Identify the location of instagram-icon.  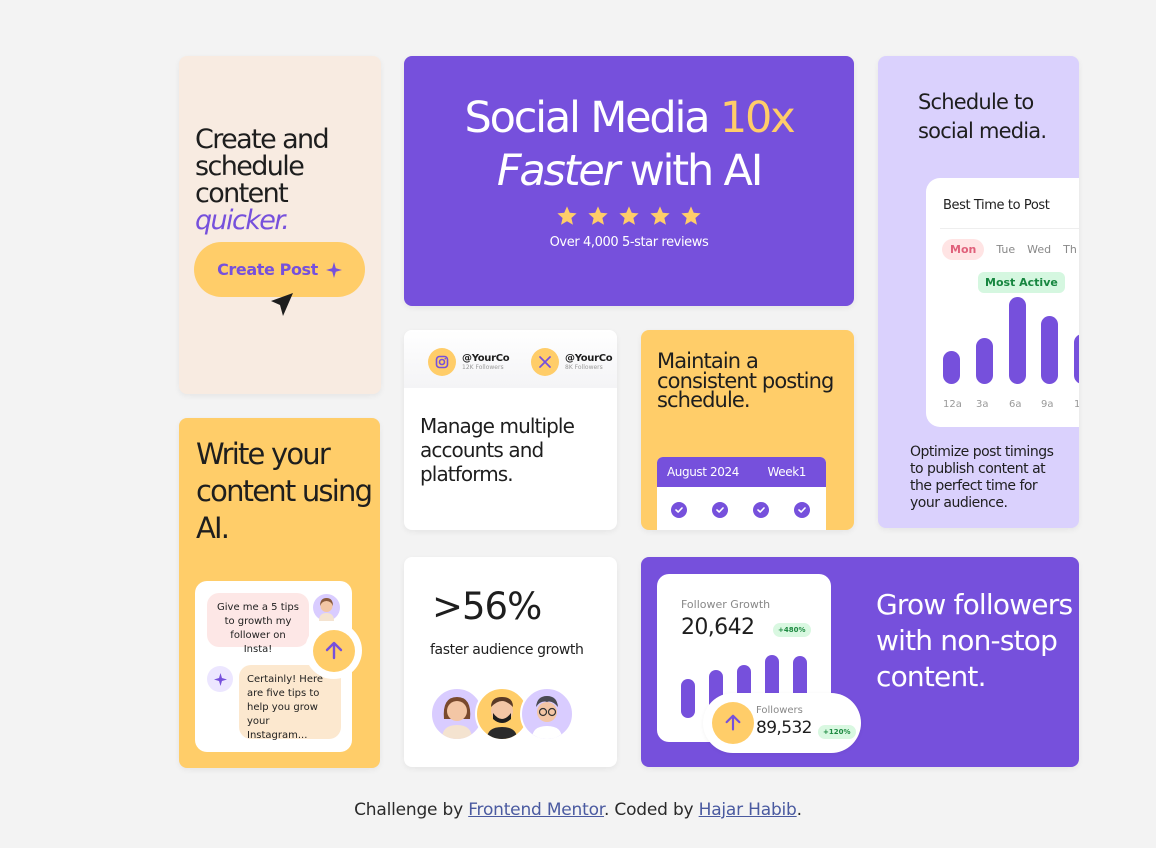
(442, 362).